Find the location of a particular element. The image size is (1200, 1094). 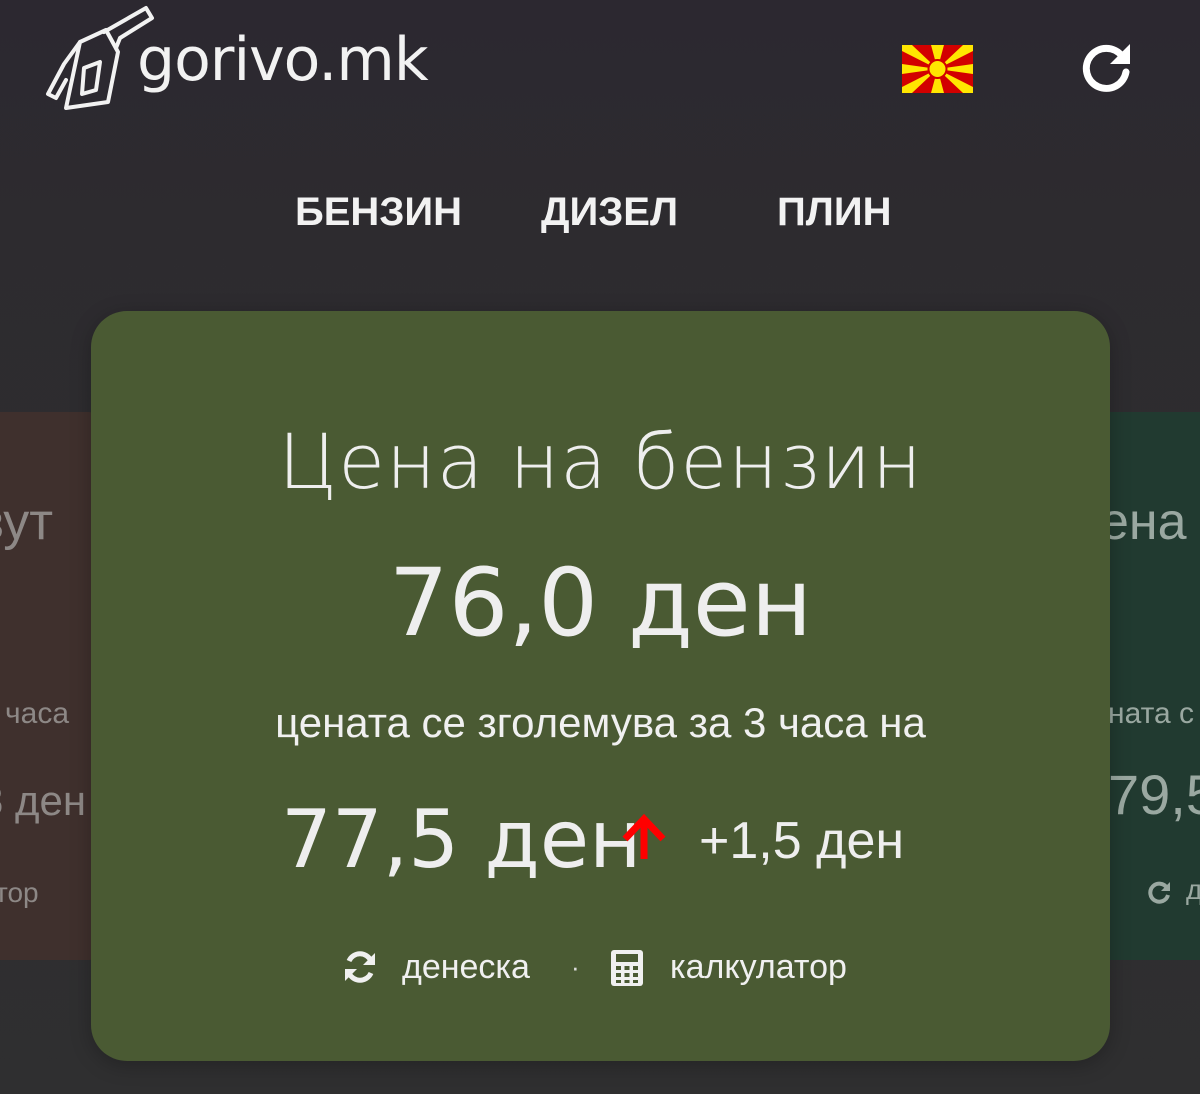

next-fuel-card: ена ната с 79,5 д is located at coordinates (1150, 686).